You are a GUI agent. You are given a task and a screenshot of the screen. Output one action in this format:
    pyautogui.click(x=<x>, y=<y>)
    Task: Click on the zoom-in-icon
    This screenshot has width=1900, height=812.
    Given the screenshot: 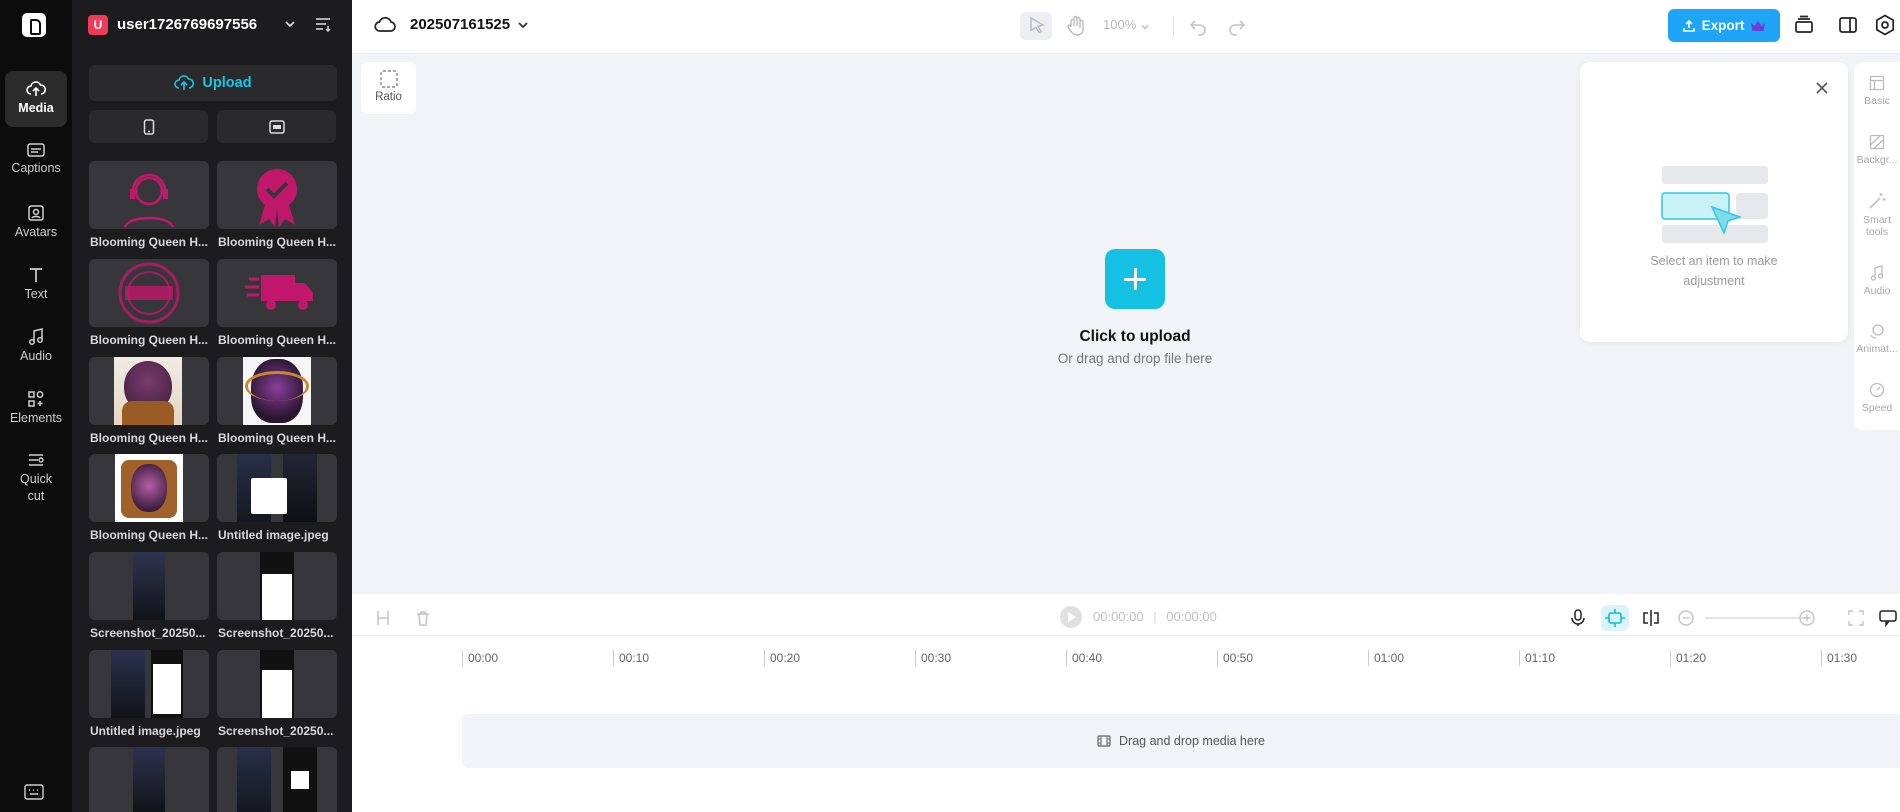 What is the action you would take?
    pyautogui.click(x=1807, y=618)
    